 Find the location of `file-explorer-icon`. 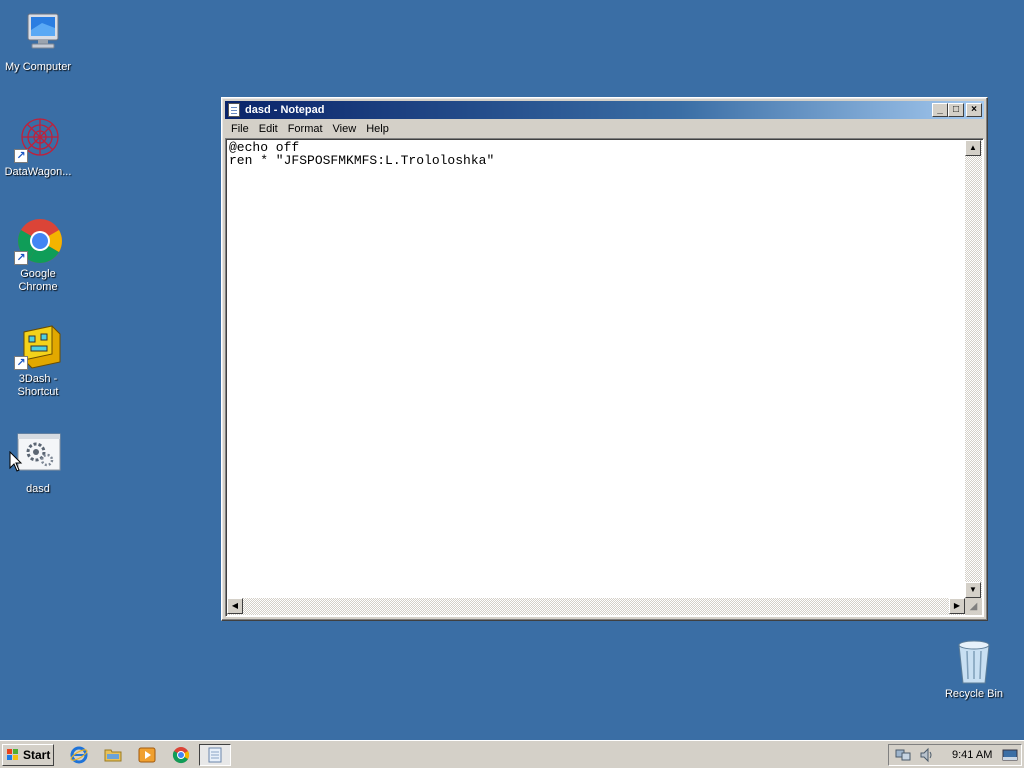

file-explorer-icon is located at coordinates (113, 755).